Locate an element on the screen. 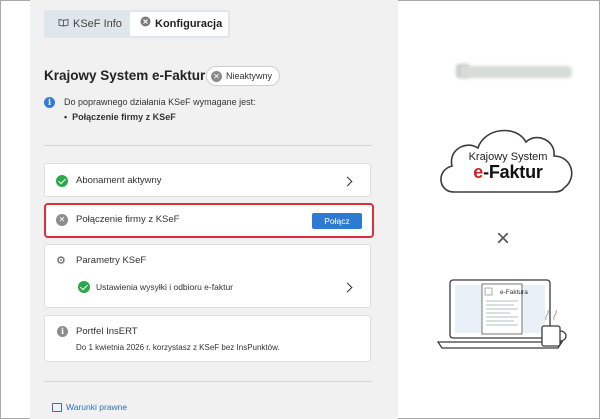 This screenshot has width=600, height=419. requirements-item: • Połączenie firmy z KSeF is located at coordinates (120, 117).